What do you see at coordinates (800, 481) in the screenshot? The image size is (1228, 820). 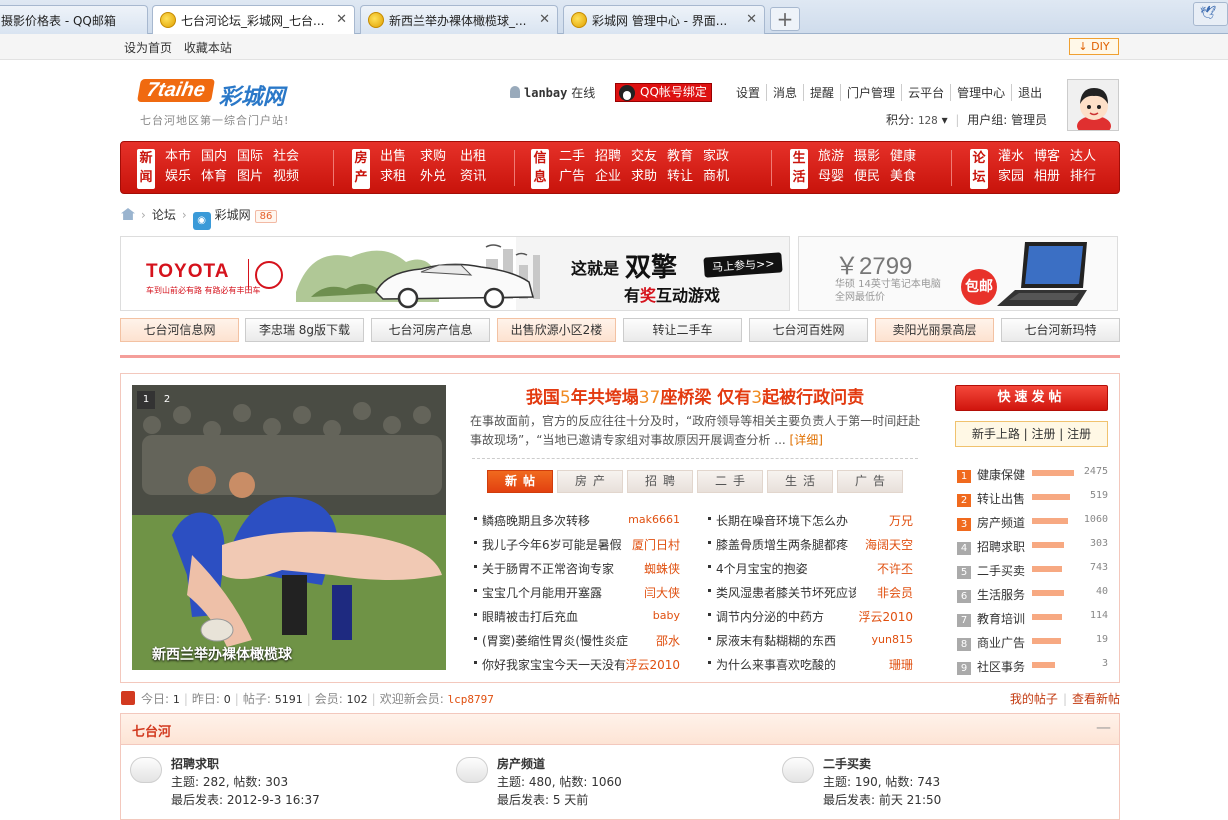 I see `tab-life: 生活` at bounding box center [800, 481].